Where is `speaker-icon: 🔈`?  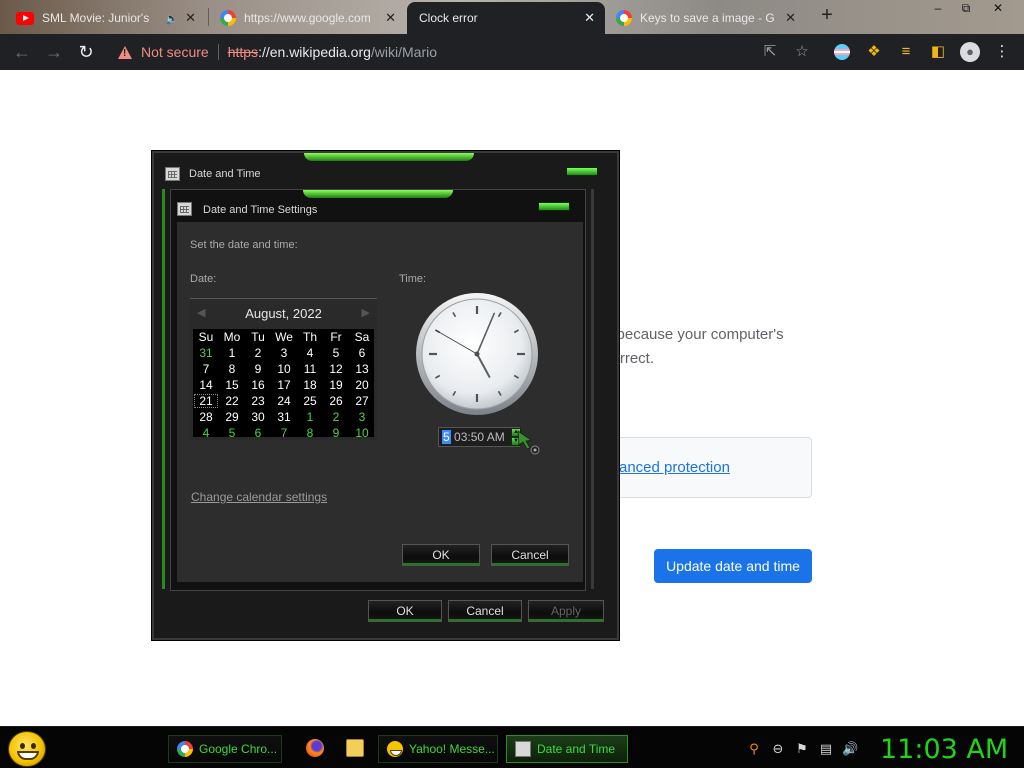
speaker-icon: 🔈 is located at coordinates (172, 18).